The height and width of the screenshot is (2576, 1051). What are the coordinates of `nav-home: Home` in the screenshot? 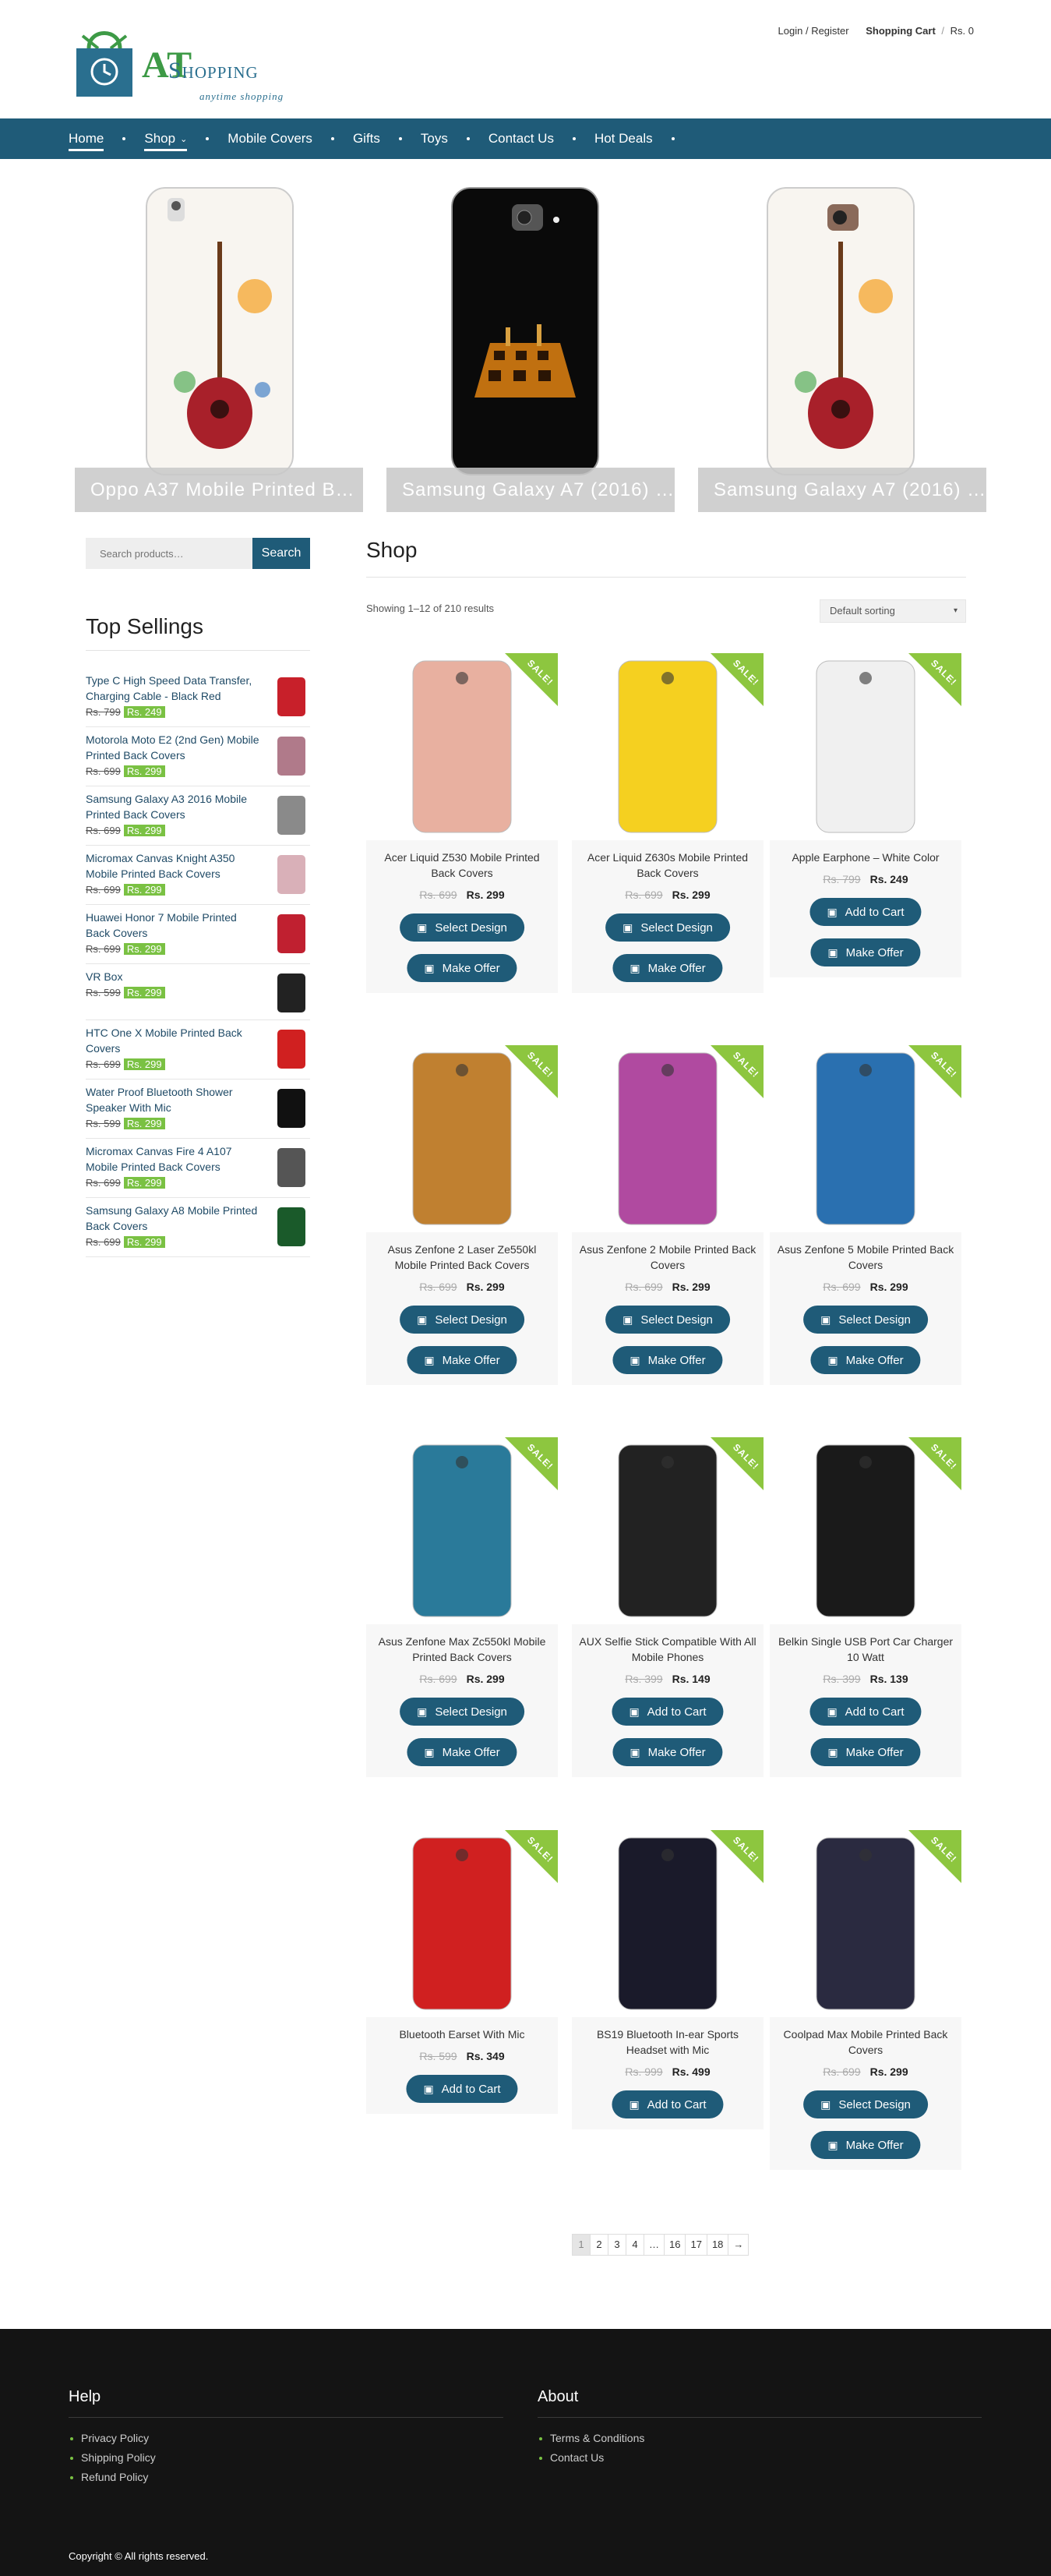 It's located at (86, 138).